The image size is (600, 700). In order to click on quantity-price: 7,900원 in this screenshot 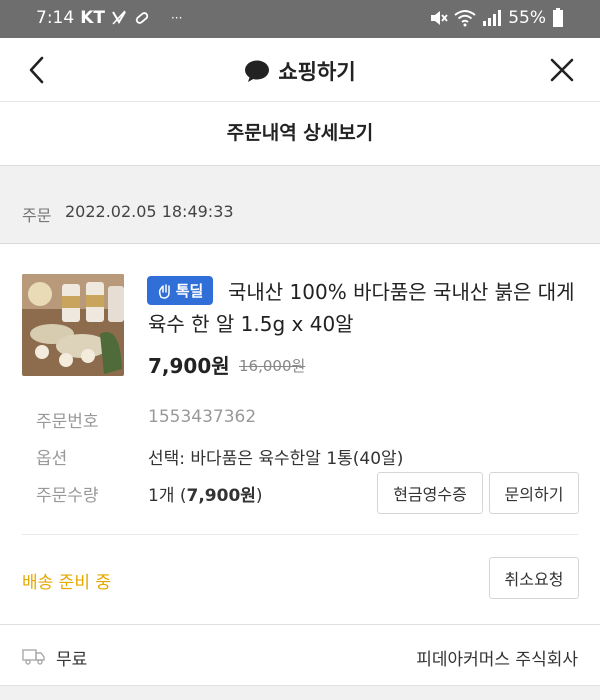, I will do `click(221, 496)`.